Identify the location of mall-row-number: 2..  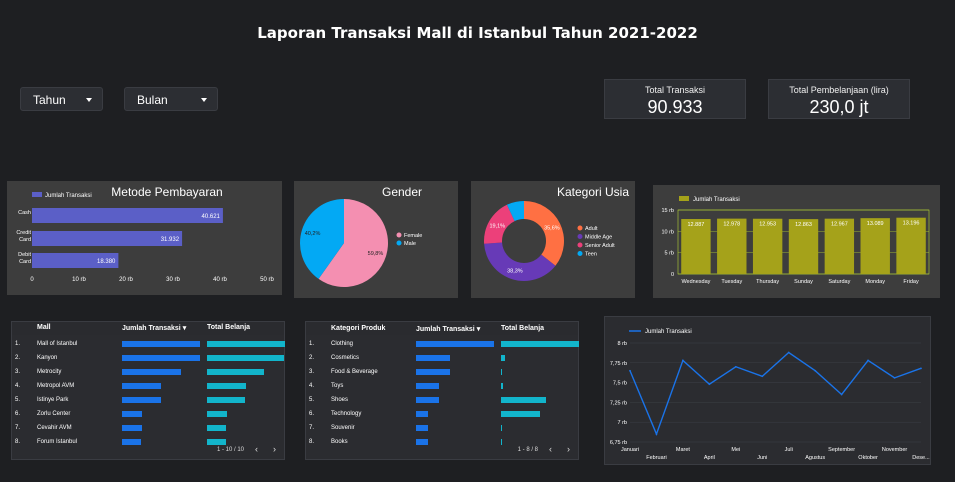
(18, 358).